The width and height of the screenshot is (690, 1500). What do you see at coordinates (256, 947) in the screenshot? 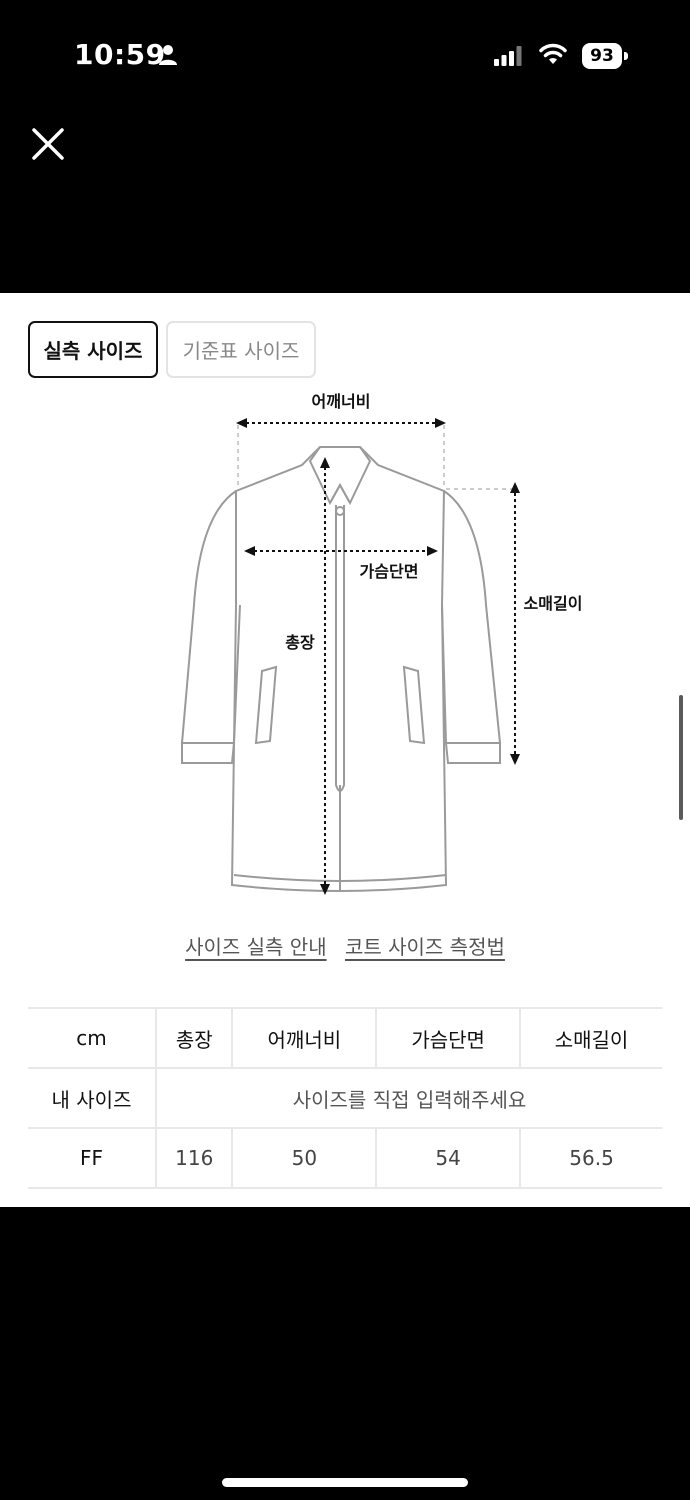
I see `size-guide-link: 사이즈 실측 안내` at bounding box center [256, 947].